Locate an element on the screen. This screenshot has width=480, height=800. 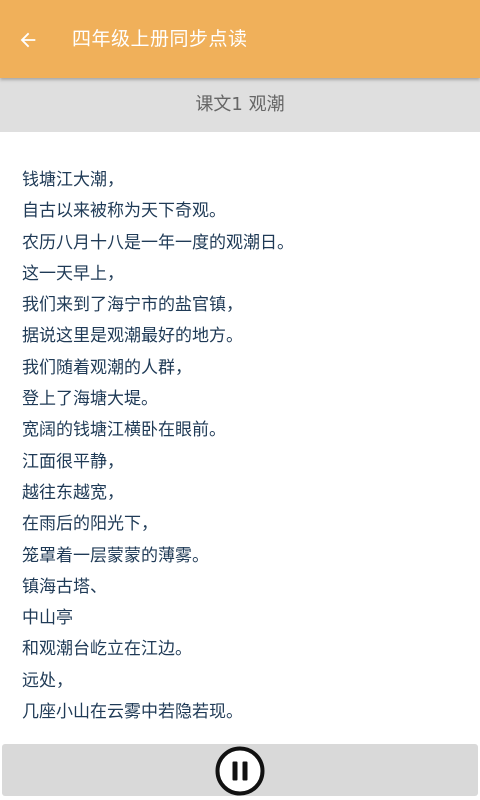
lesson-title: 课文1 观潮 is located at coordinates (240, 104).